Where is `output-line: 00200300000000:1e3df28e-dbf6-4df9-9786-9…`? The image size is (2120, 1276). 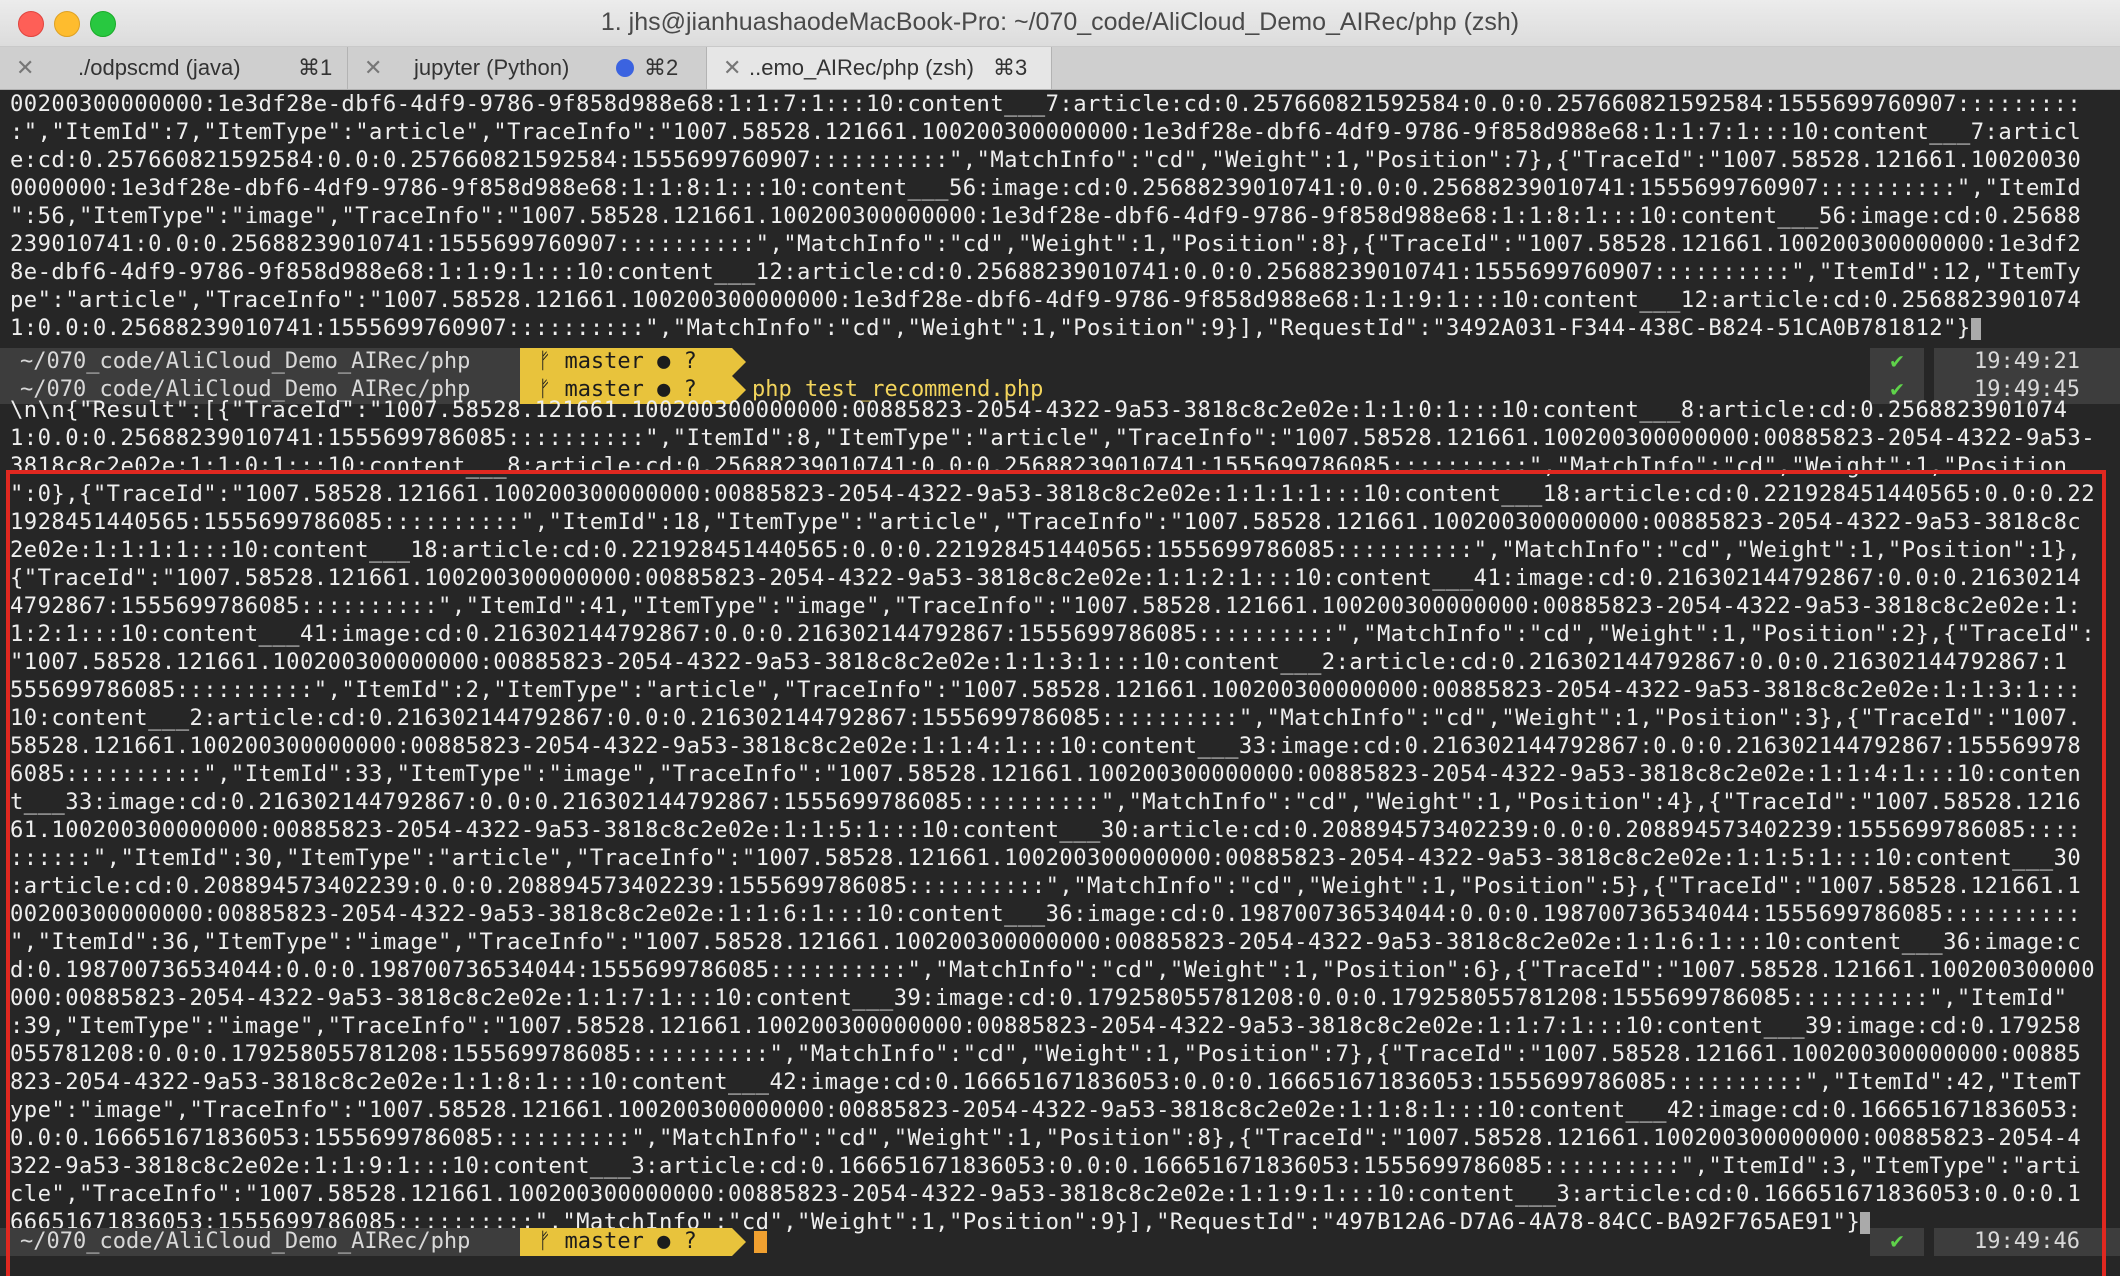
output-line: 00200300000000:1e3df28e-dbf6-4df9-9786-9… is located at coordinates (1046, 104).